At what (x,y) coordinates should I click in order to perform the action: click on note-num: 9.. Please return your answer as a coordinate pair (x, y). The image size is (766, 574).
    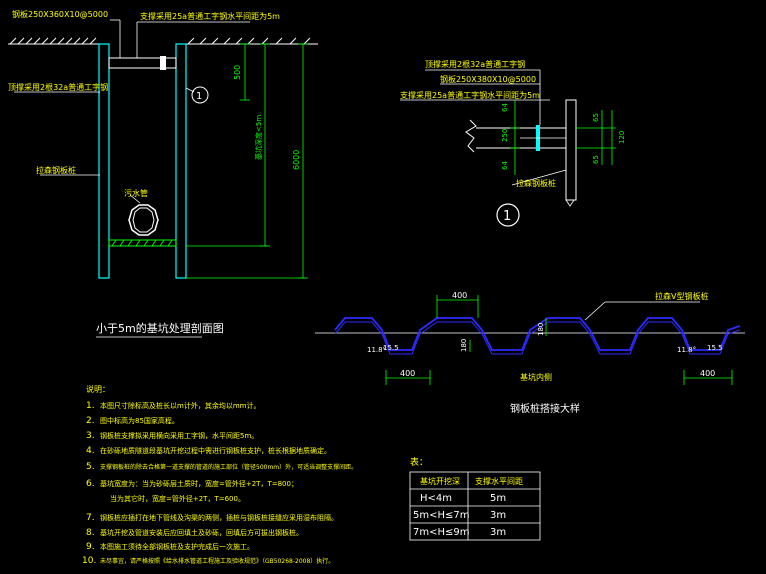
    Looking at the image, I should click on (90, 547).